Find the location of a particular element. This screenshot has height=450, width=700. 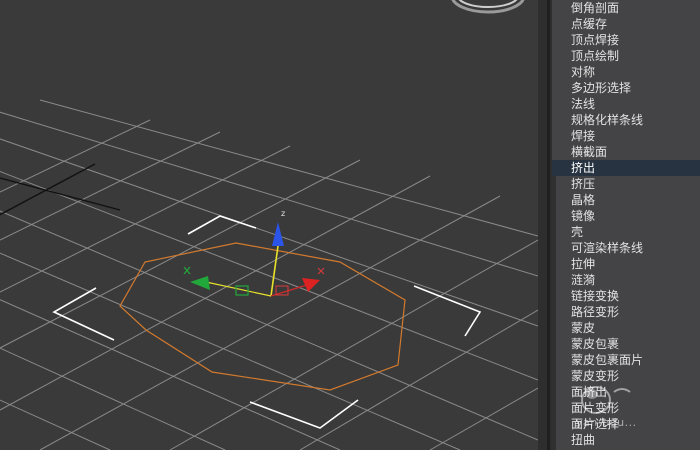

viewcube-icon is located at coordinates (488, 7).